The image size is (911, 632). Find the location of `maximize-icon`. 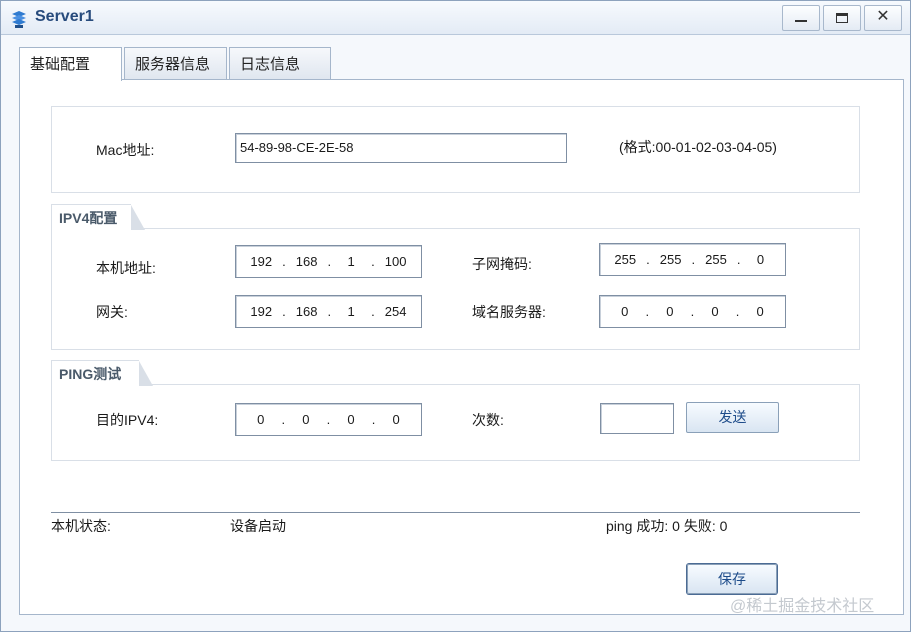

maximize-icon is located at coordinates (842, 18).